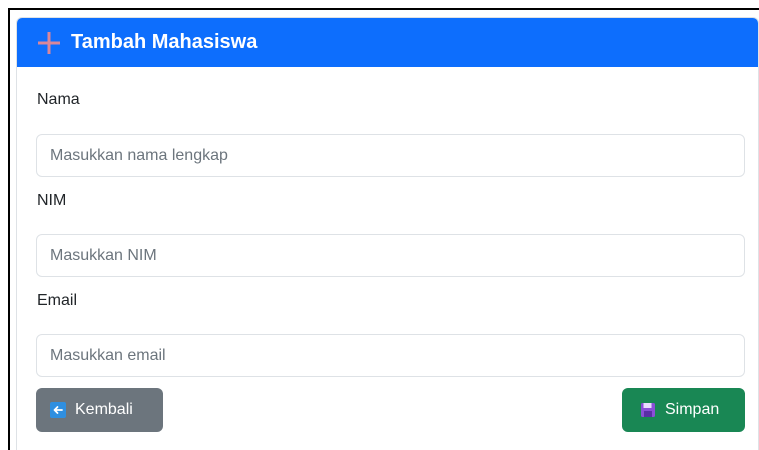  Describe the element at coordinates (648, 410) in the screenshot. I see `floppy-disk-icon` at that location.